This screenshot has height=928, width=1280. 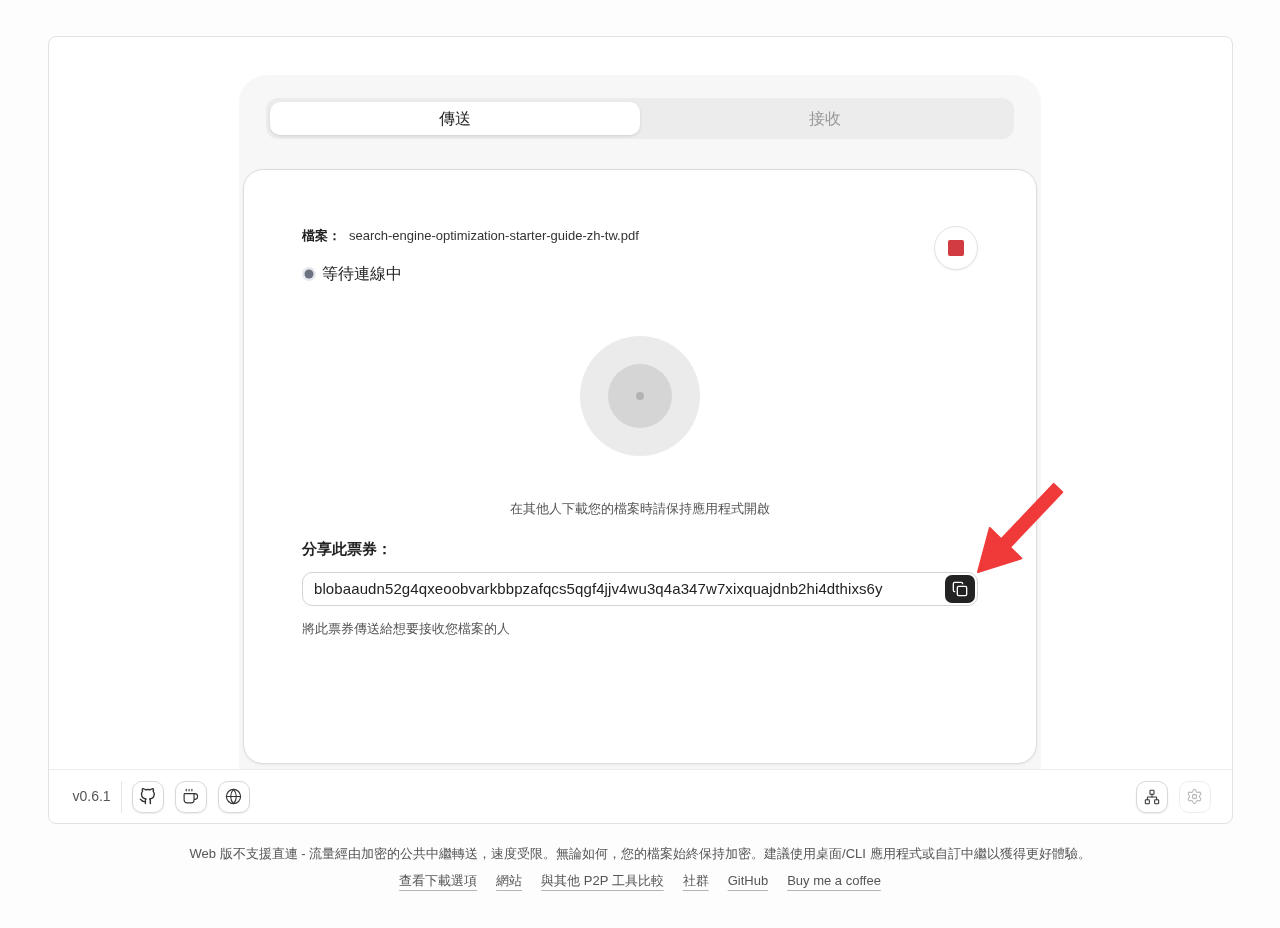 I want to click on coffee-icon, so click(x=191, y=796).